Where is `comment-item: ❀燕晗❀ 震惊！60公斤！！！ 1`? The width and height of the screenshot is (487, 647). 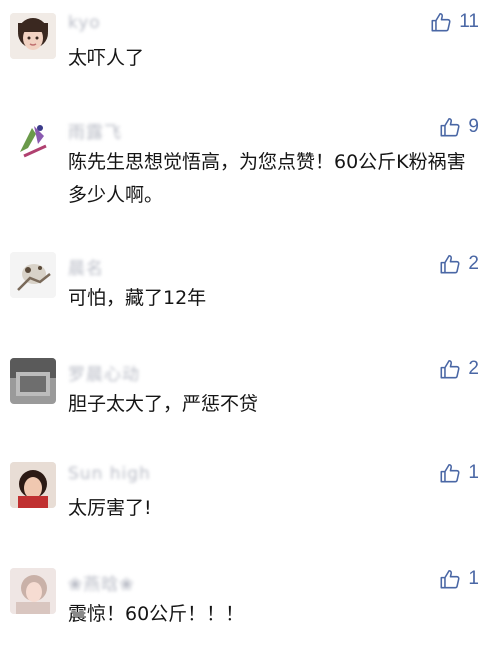 comment-item: ❀燕晗❀ 震惊！60公斤！！！ 1 is located at coordinates (243, 601).